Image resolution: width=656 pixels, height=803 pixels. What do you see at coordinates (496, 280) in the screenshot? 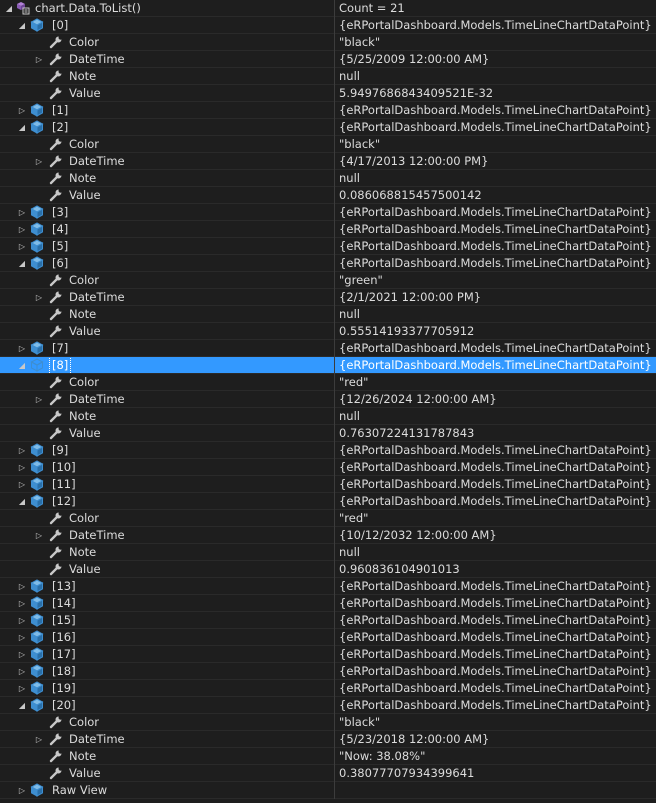
I see `row-value: "green"` at bounding box center [496, 280].